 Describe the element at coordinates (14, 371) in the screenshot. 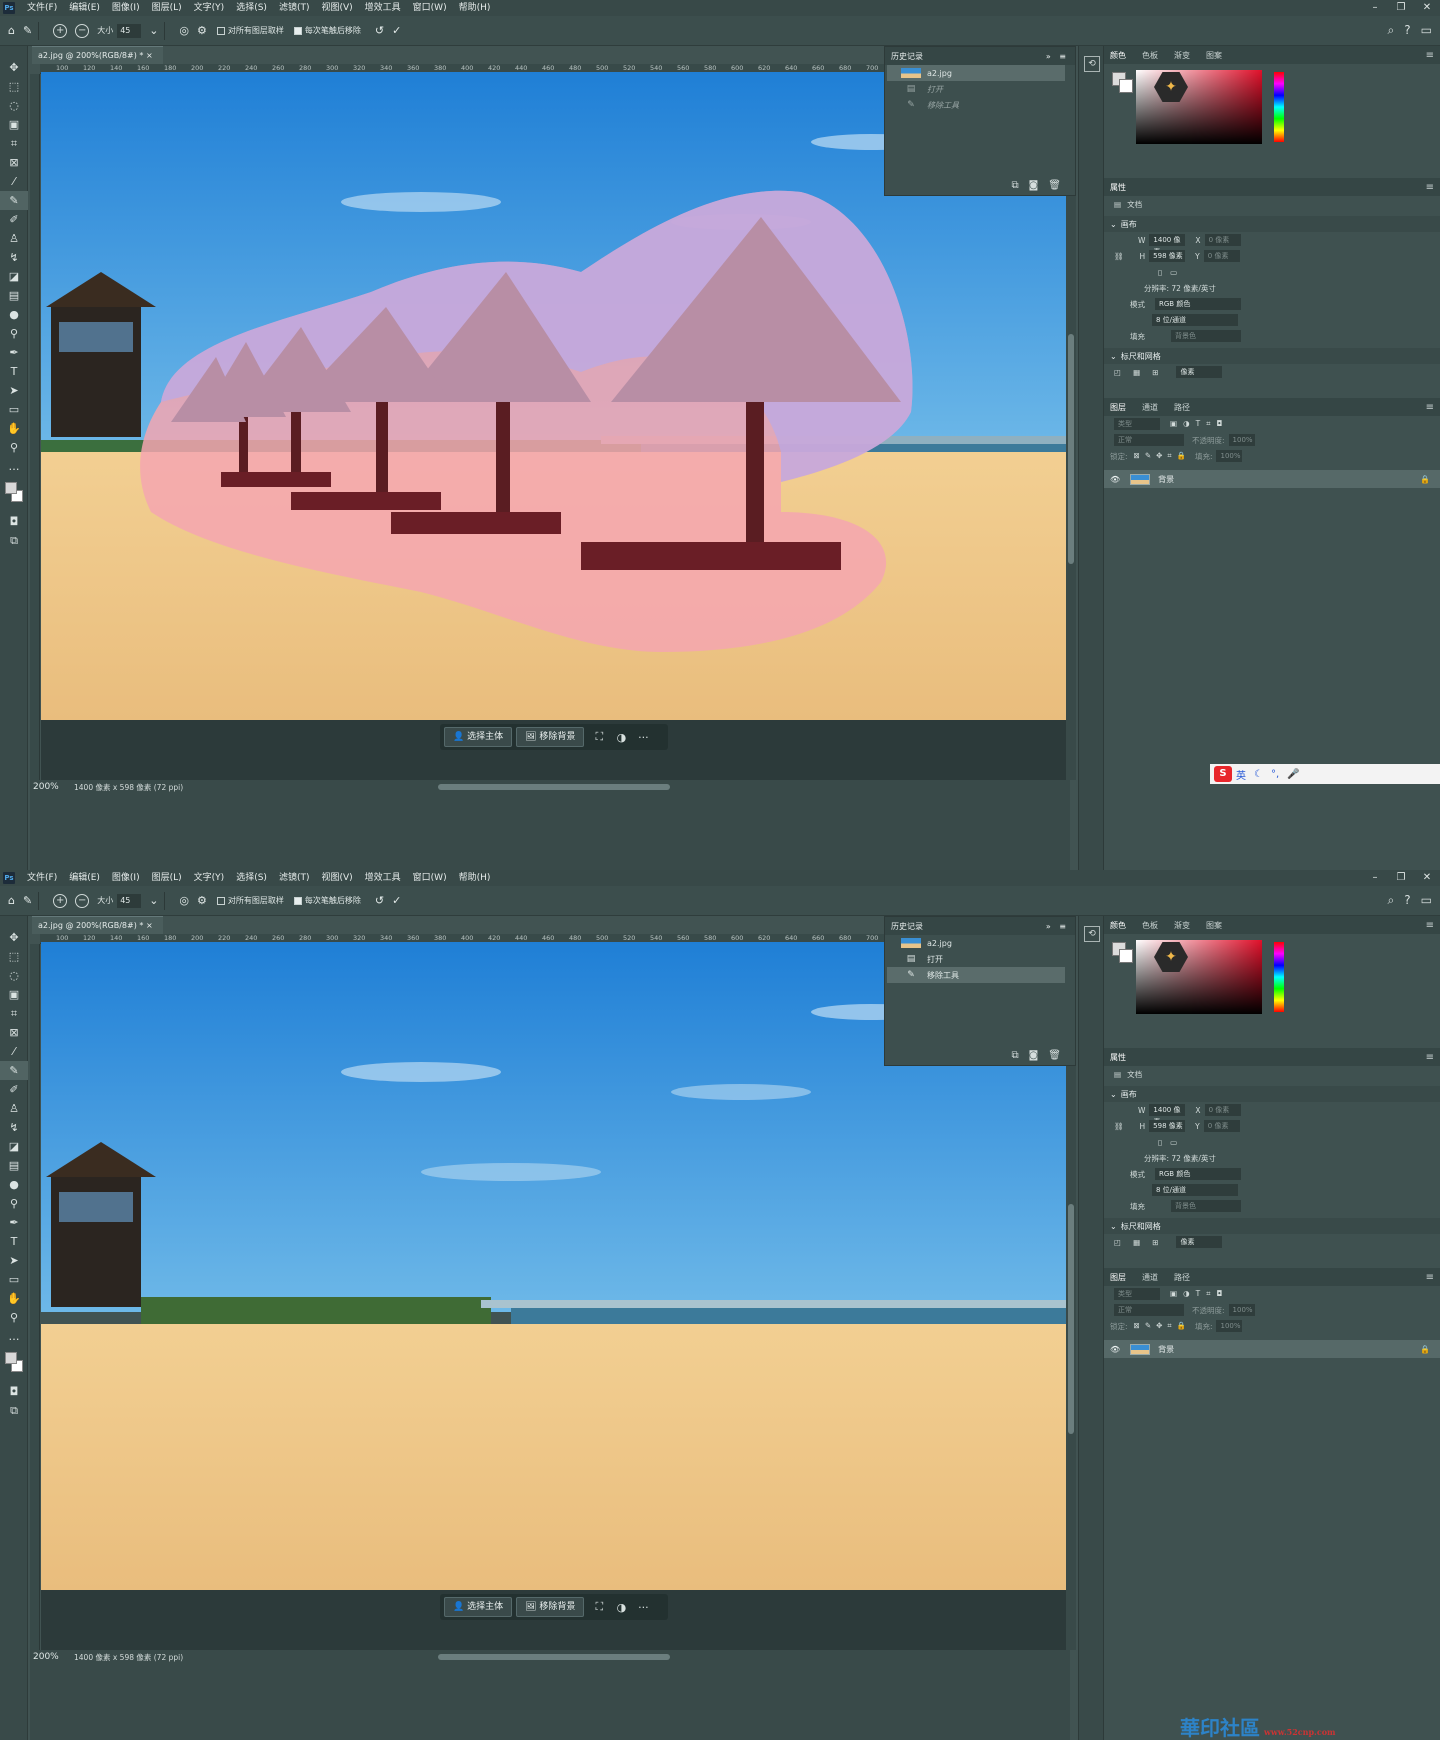

I see `type-tool-icon: T` at that location.